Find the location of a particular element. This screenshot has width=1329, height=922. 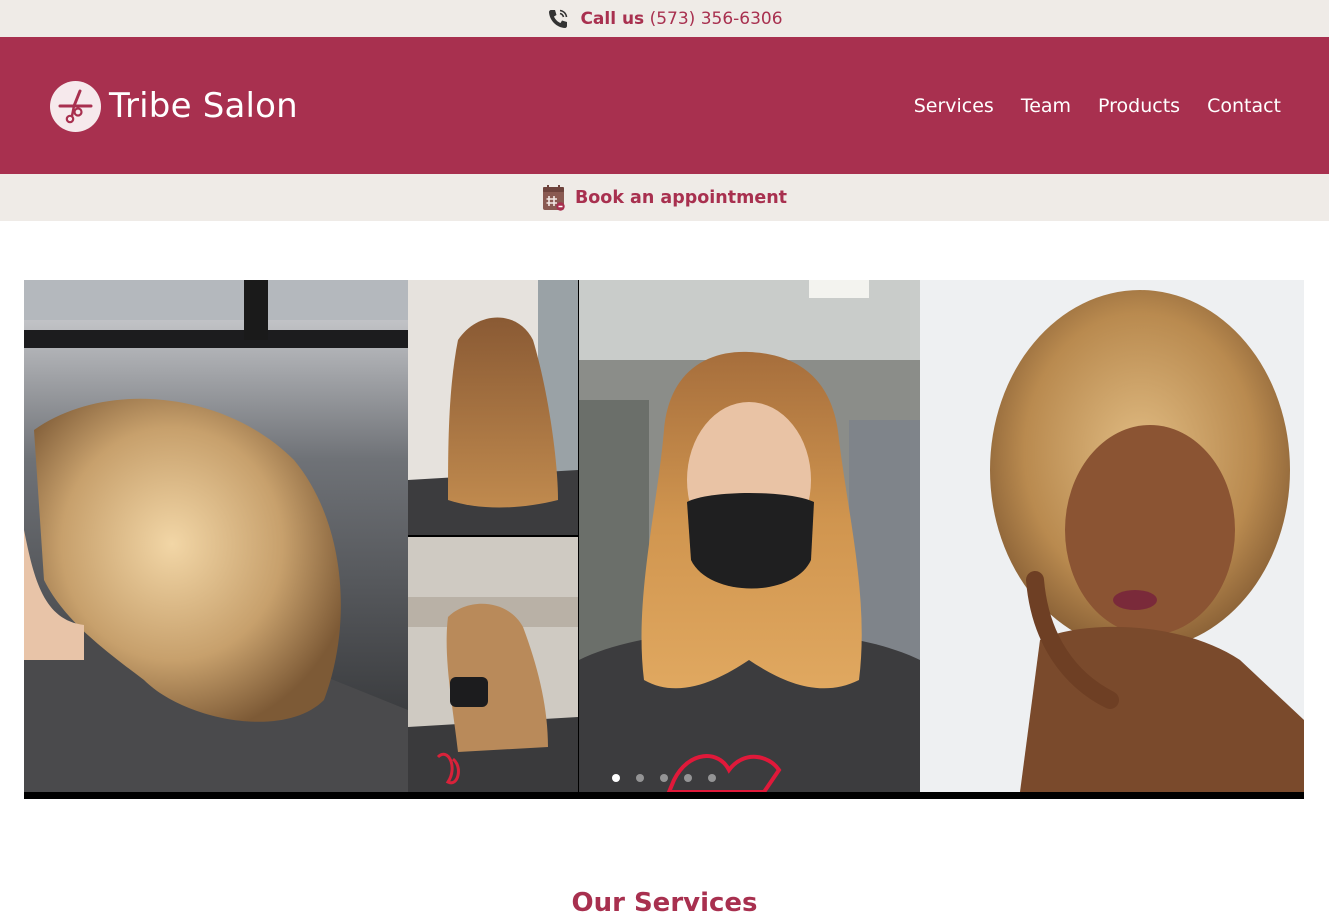

calendar-icon is located at coordinates (554, 198).